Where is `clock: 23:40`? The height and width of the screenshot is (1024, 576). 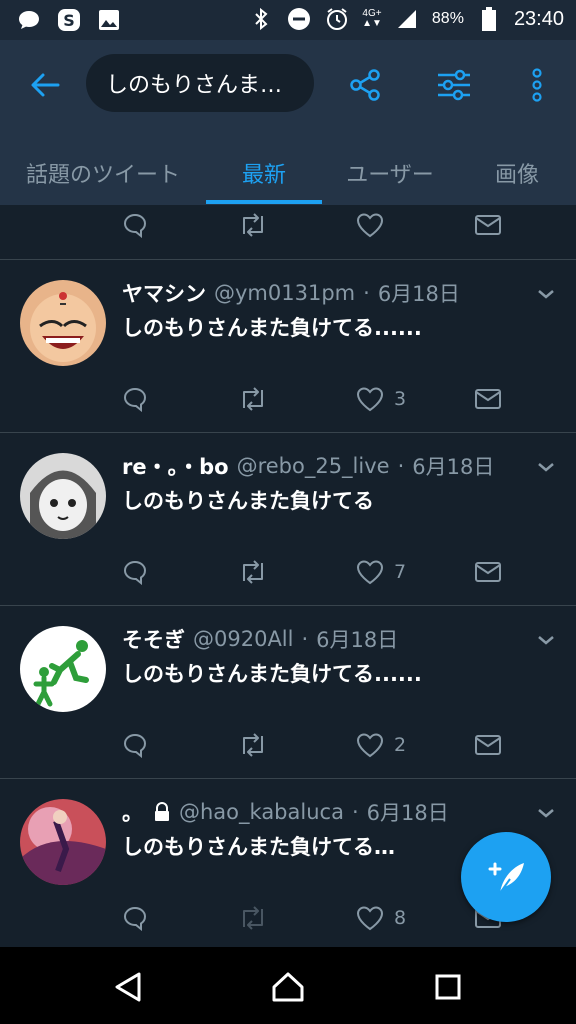
clock: 23:40 is located at coordinates (538, 18).